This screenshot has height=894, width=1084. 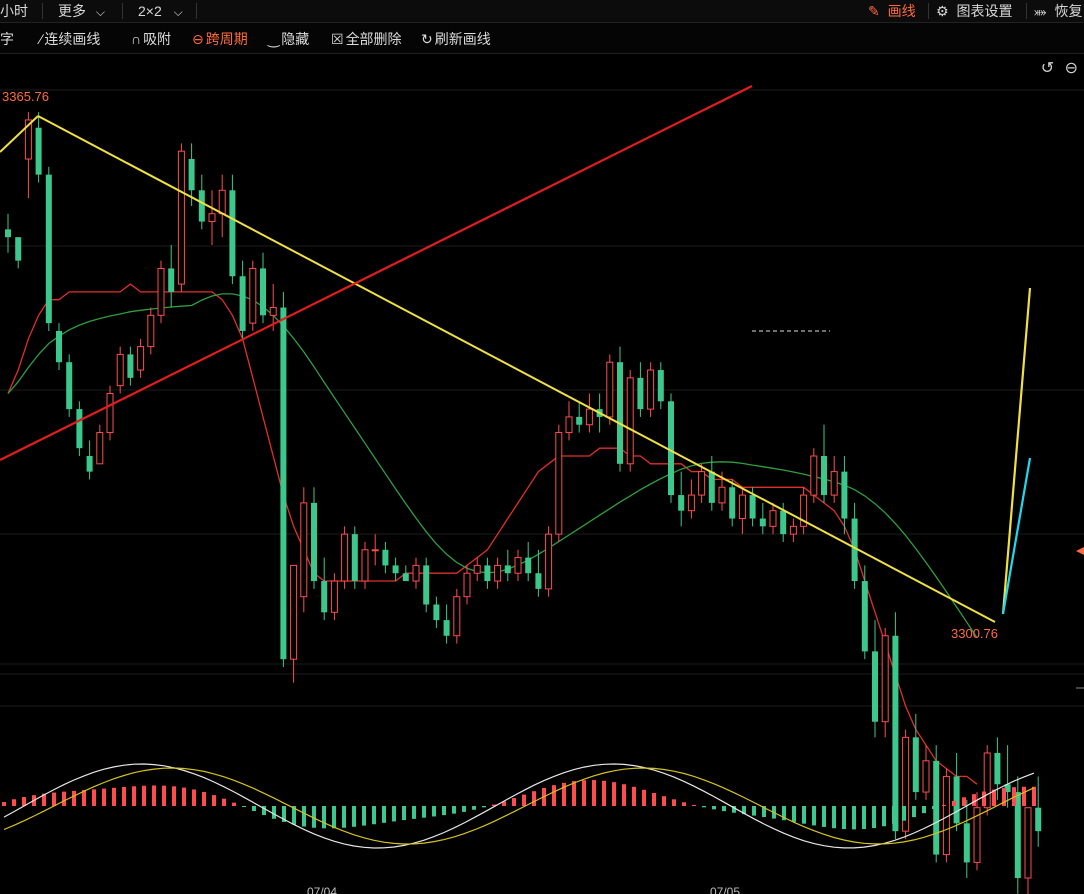 What do you see at coordinates (942, 11) in the screenshot?
I see `gear-icon: ⚙` at bounding box center [942, 11].